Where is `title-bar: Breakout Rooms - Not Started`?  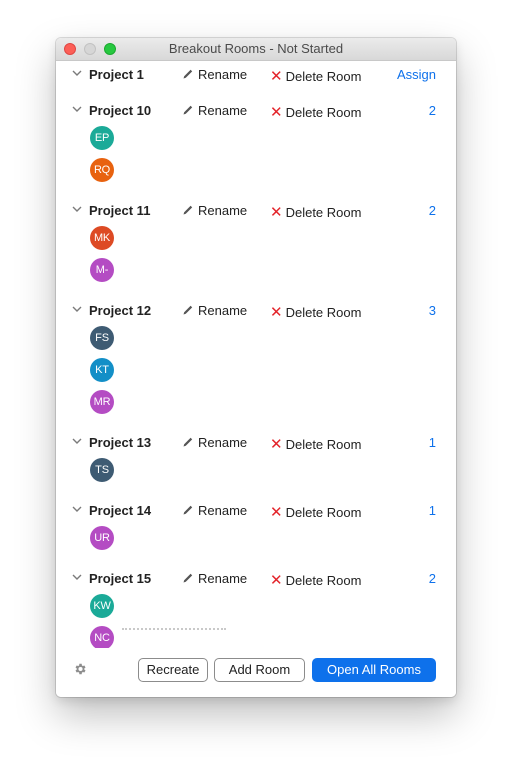
title-bar: Breakout Rooms - Not Started is located at coordinates (256, 49).